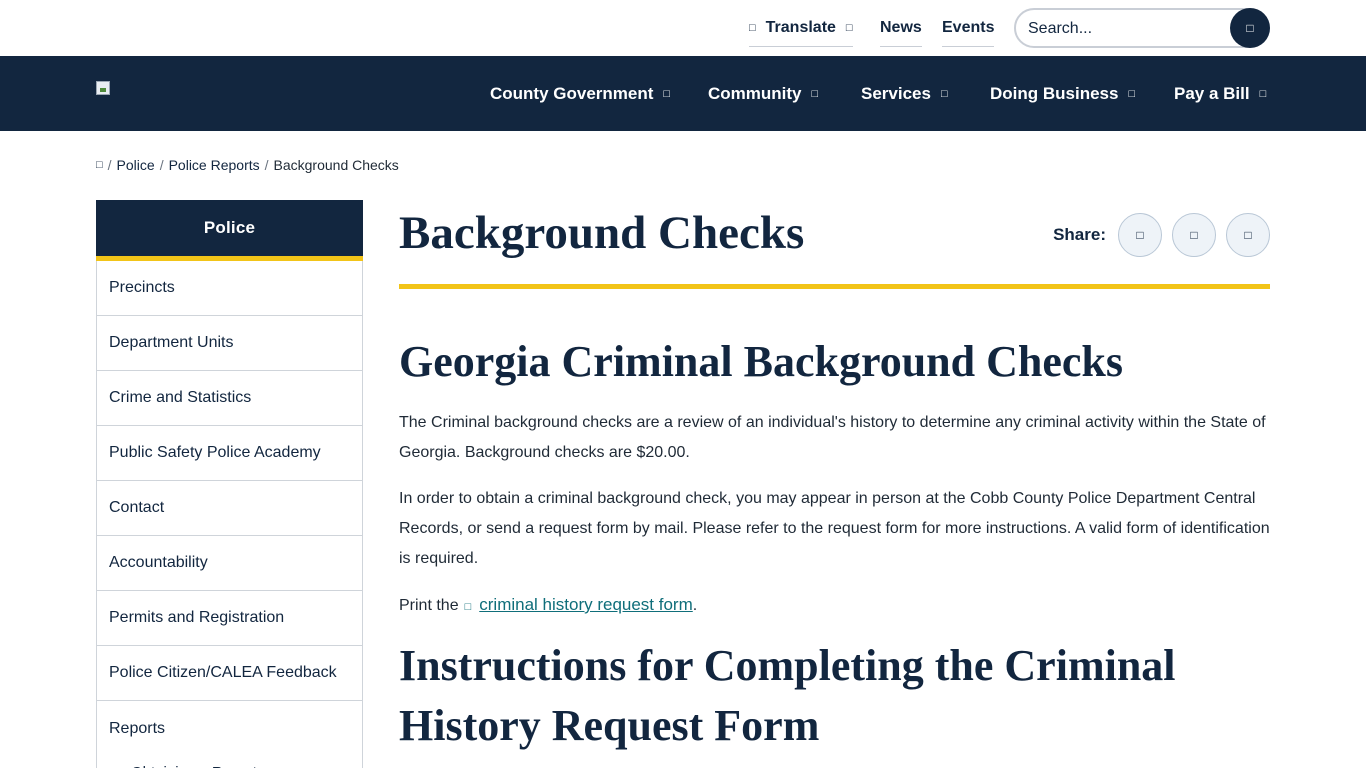  What do you see at coordinates (586, 604) in the screenshot?
I see `criminal-history-form-link: criminal history request form` at bounding box center [586, 604].